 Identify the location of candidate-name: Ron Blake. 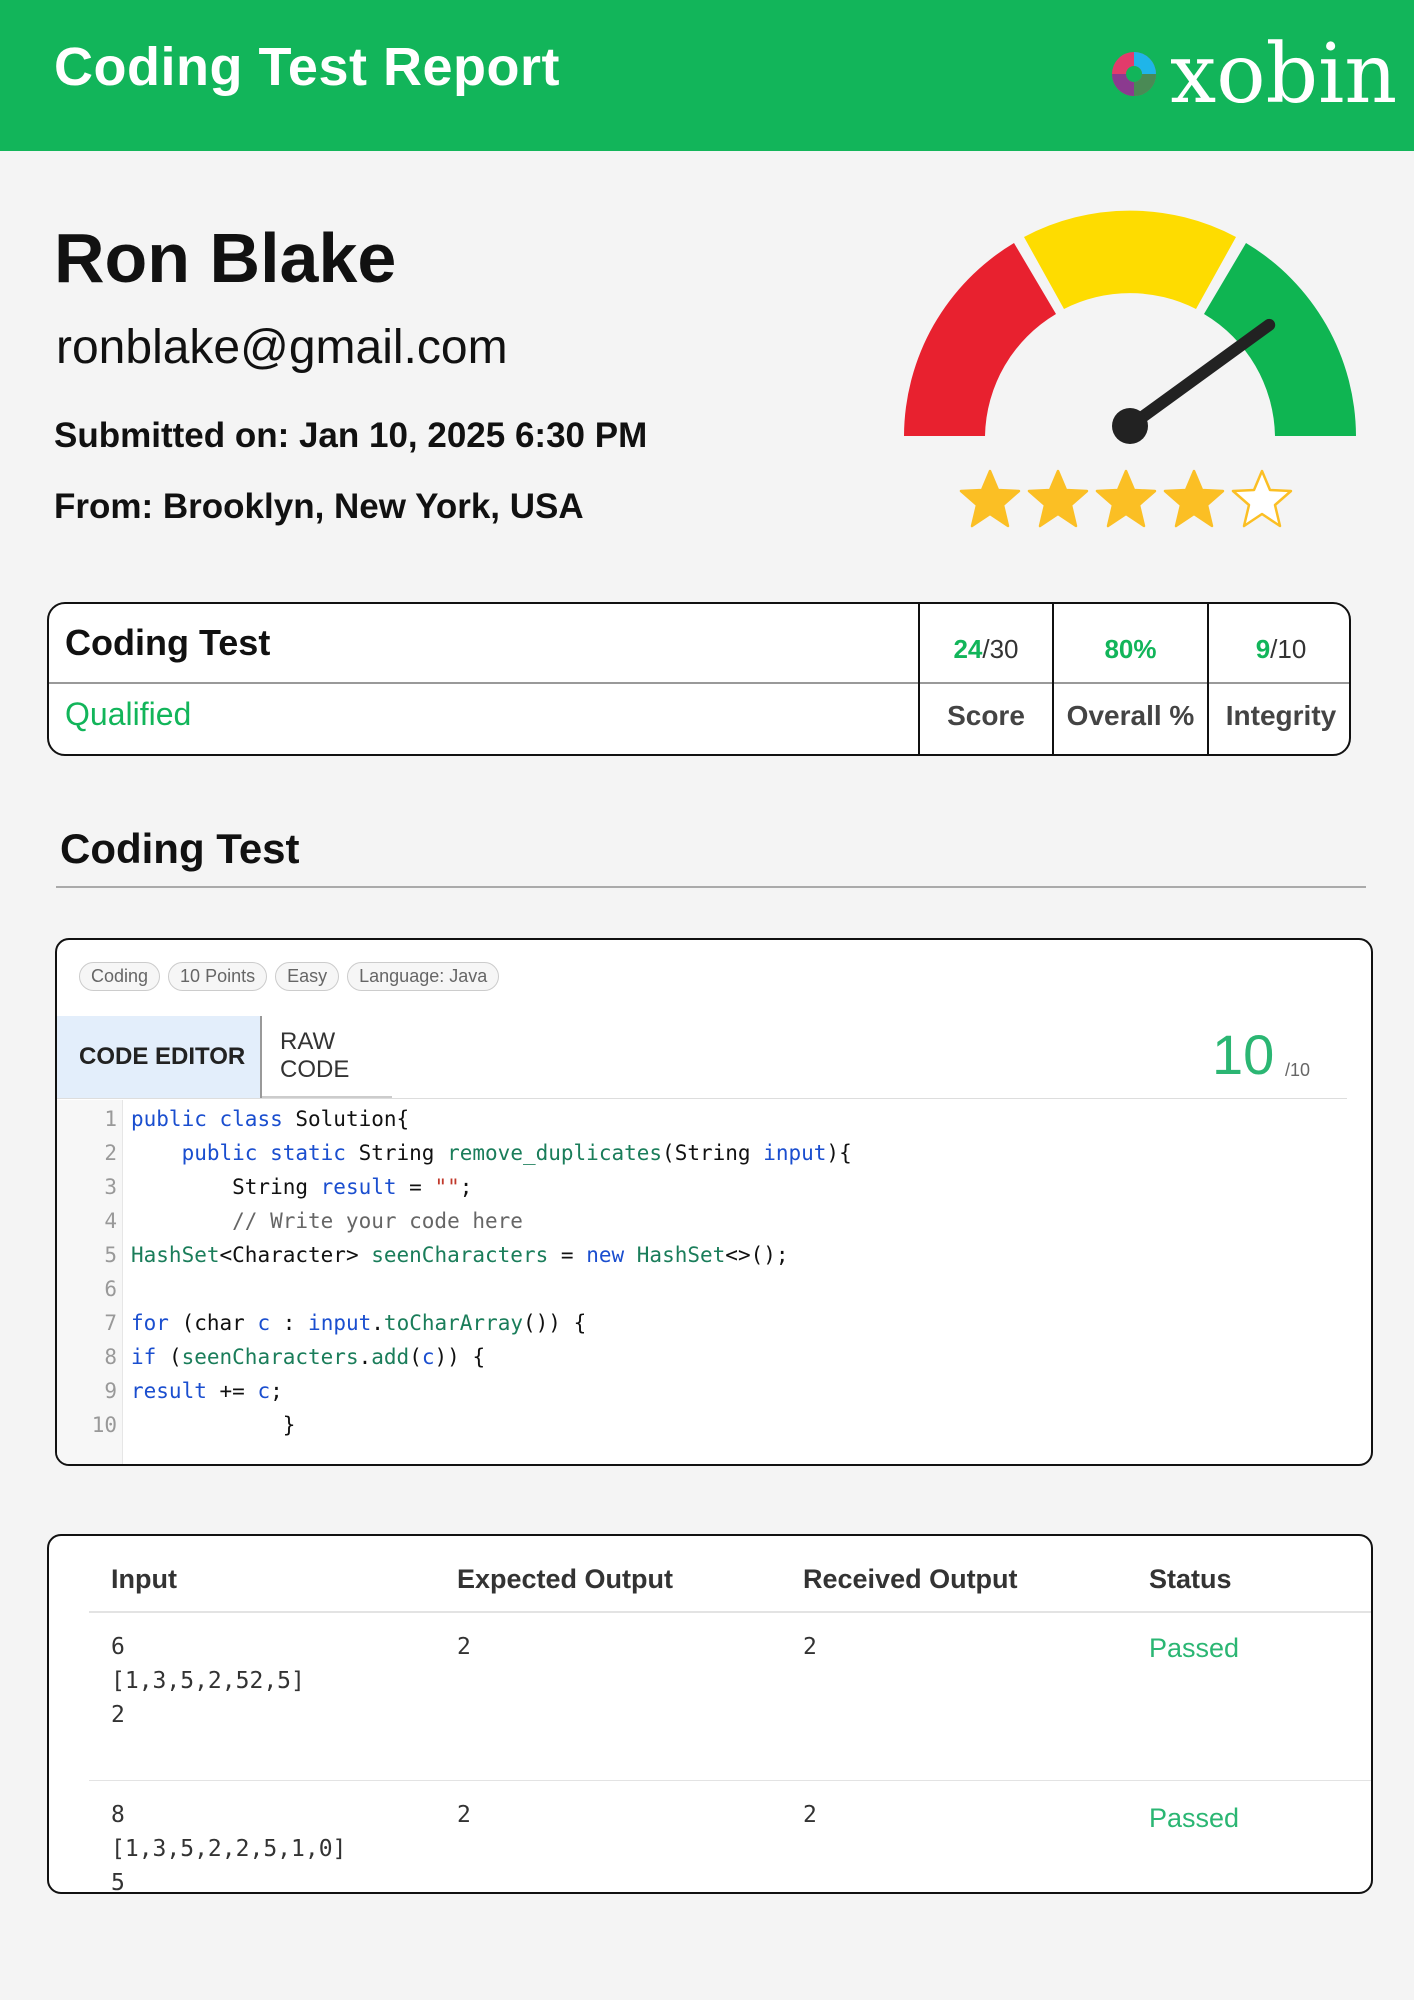
(225, 258).